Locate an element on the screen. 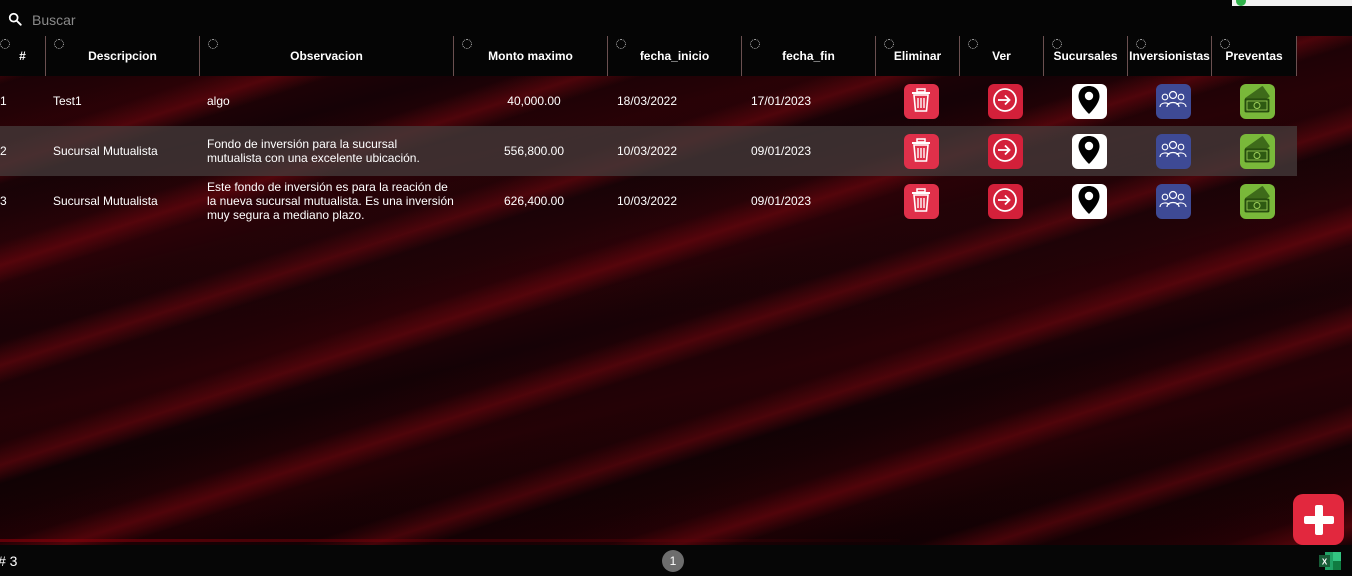  record-count: # 3 is located at coordinates (9, 561).